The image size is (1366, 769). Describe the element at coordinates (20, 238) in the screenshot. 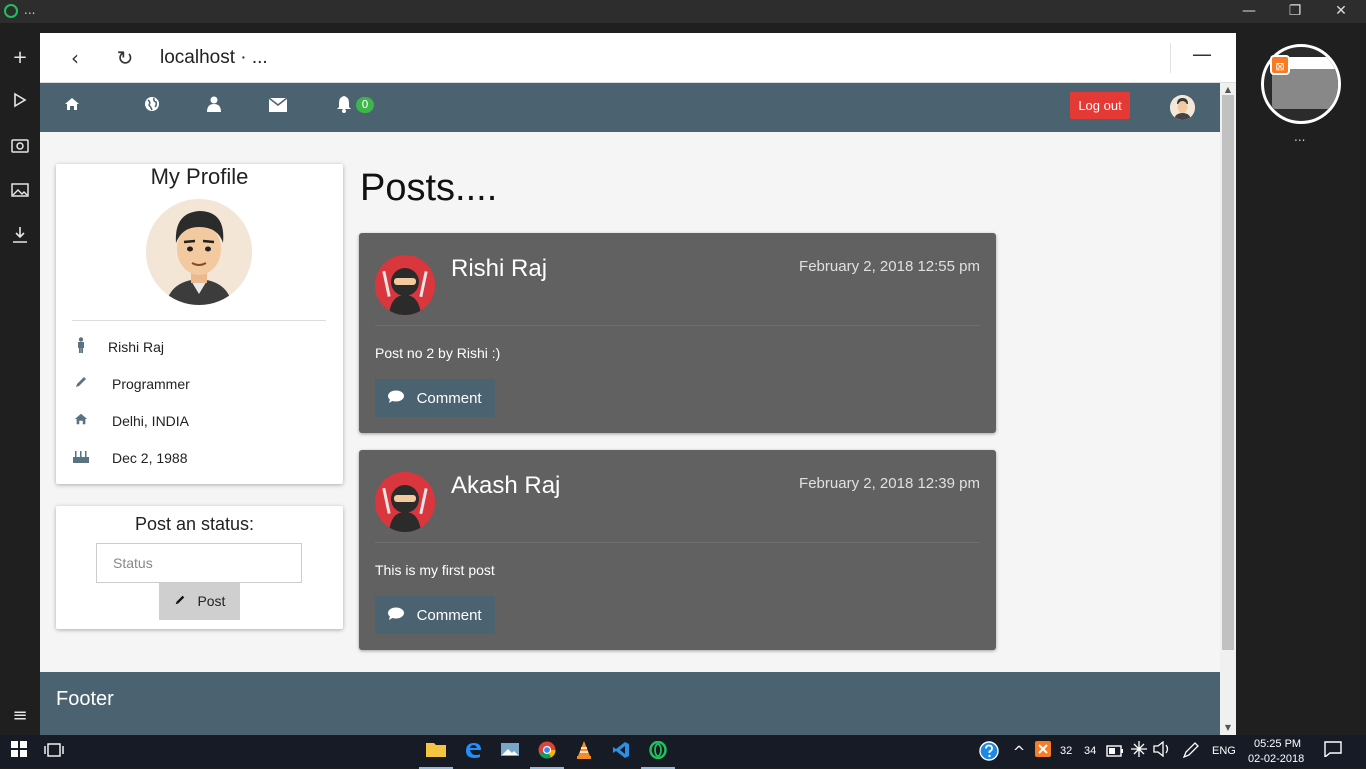

I see `download-icon` at that location.